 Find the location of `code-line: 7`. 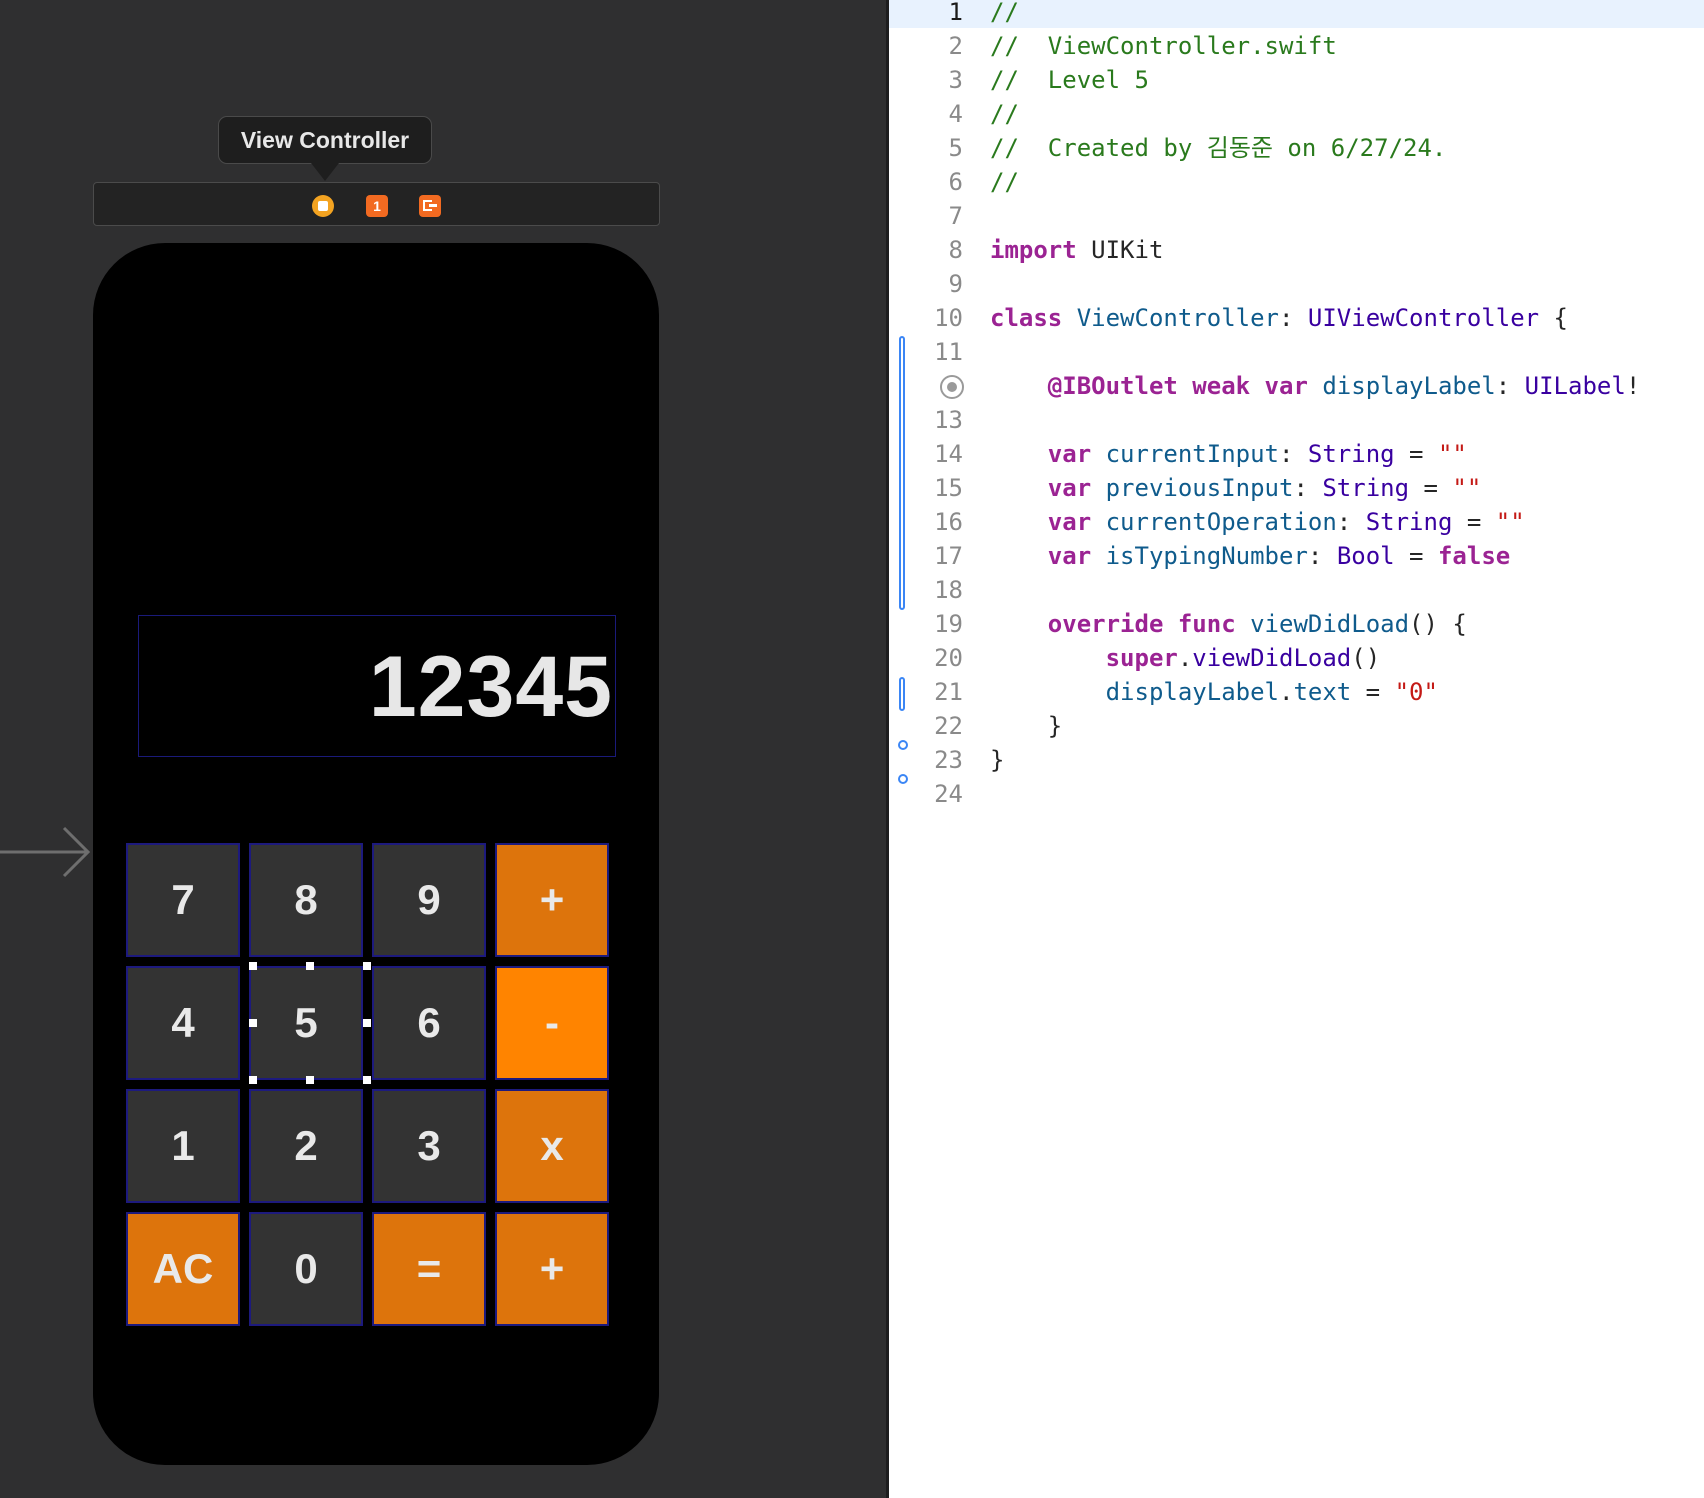

code-line: 7 is located at coordinates (1296, 216).